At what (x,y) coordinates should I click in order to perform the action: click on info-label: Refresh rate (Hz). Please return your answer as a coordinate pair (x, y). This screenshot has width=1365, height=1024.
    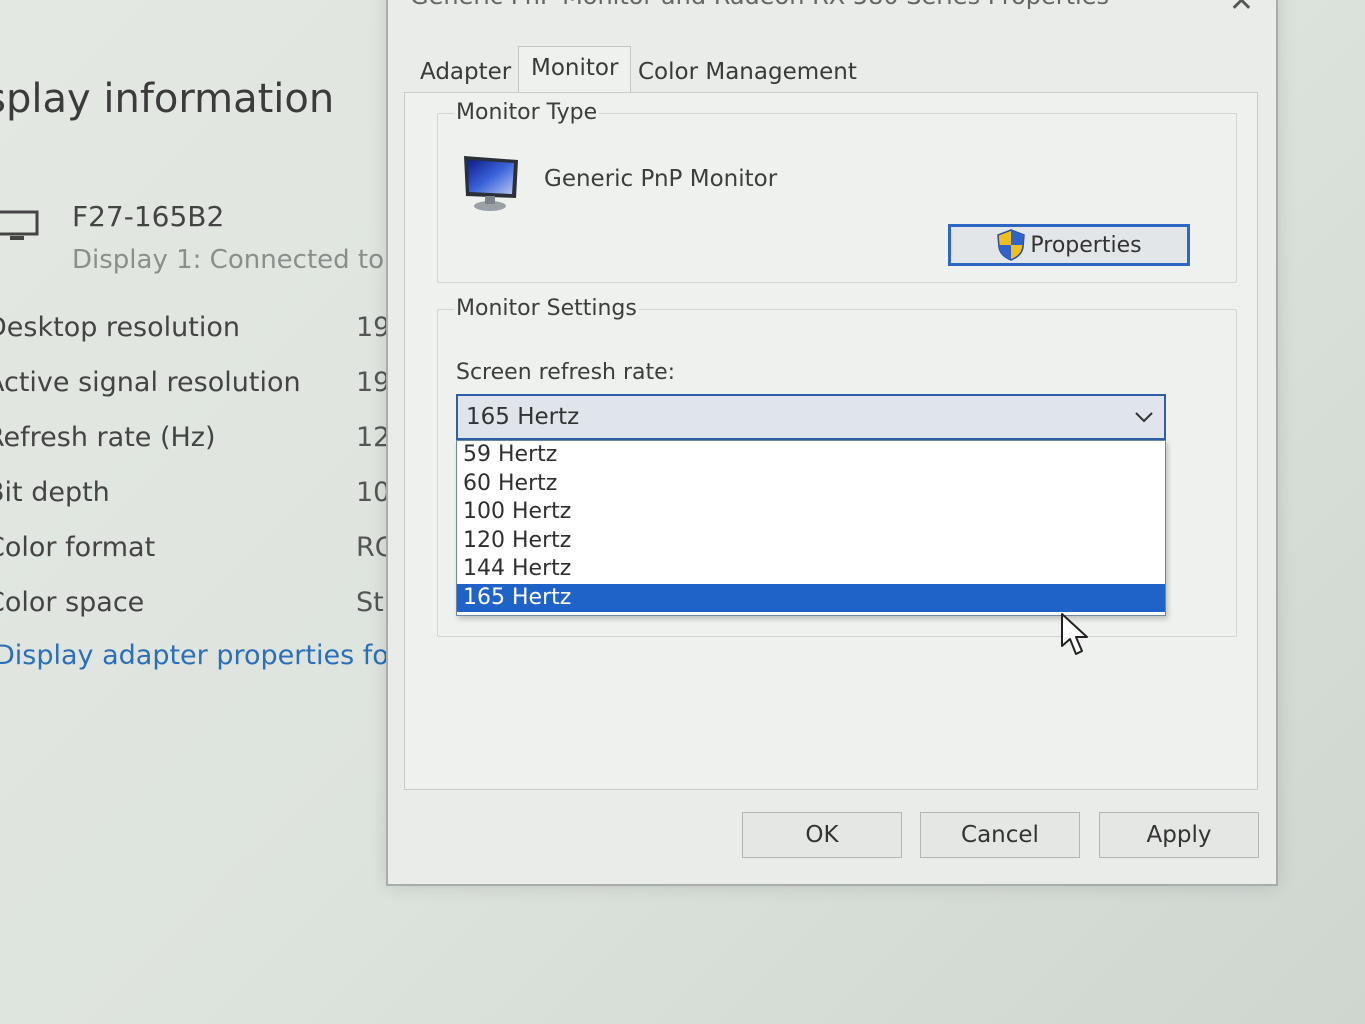
    Looking at the image, I should click on (108, 437).